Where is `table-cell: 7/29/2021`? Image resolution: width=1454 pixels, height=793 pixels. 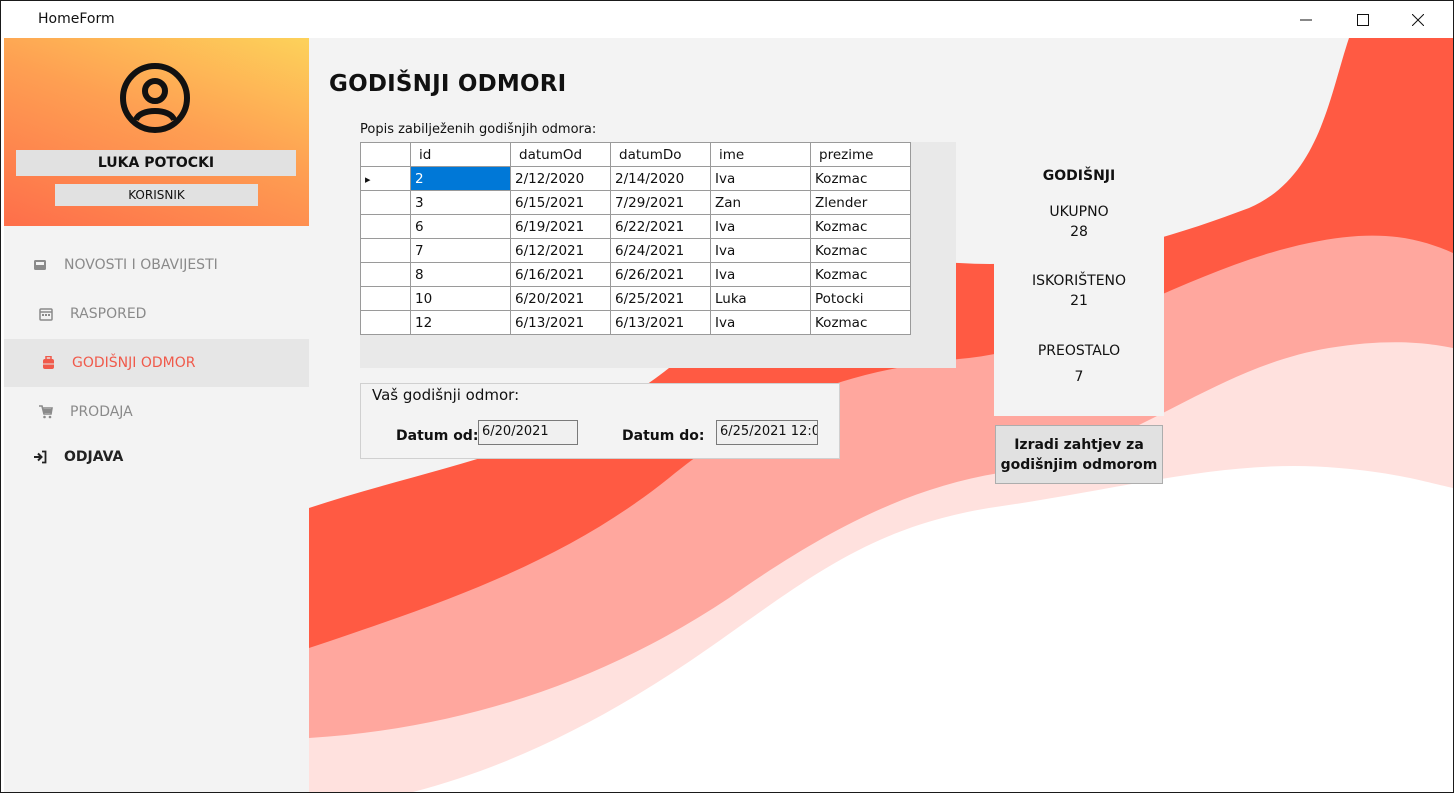 table-cell: 7/29/2021 is located at coordinates (660, 202).